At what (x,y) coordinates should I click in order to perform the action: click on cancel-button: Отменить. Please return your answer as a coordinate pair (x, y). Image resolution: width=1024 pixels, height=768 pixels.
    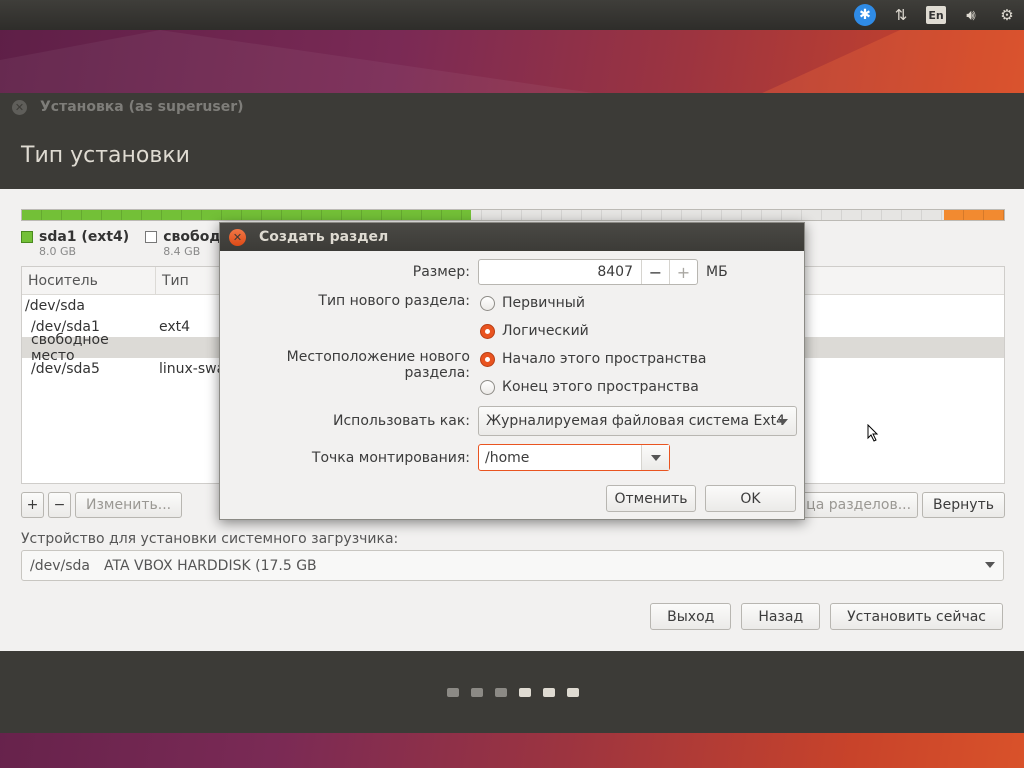
    Looking at the image, I should click on (651, 498).